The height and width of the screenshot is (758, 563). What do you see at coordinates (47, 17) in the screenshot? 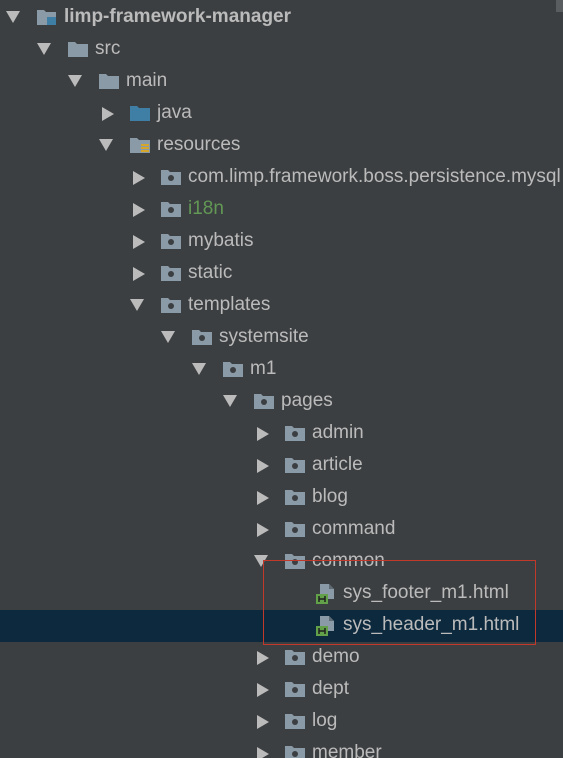
I see `module-folder-icon` at bounding box center [47, 17].